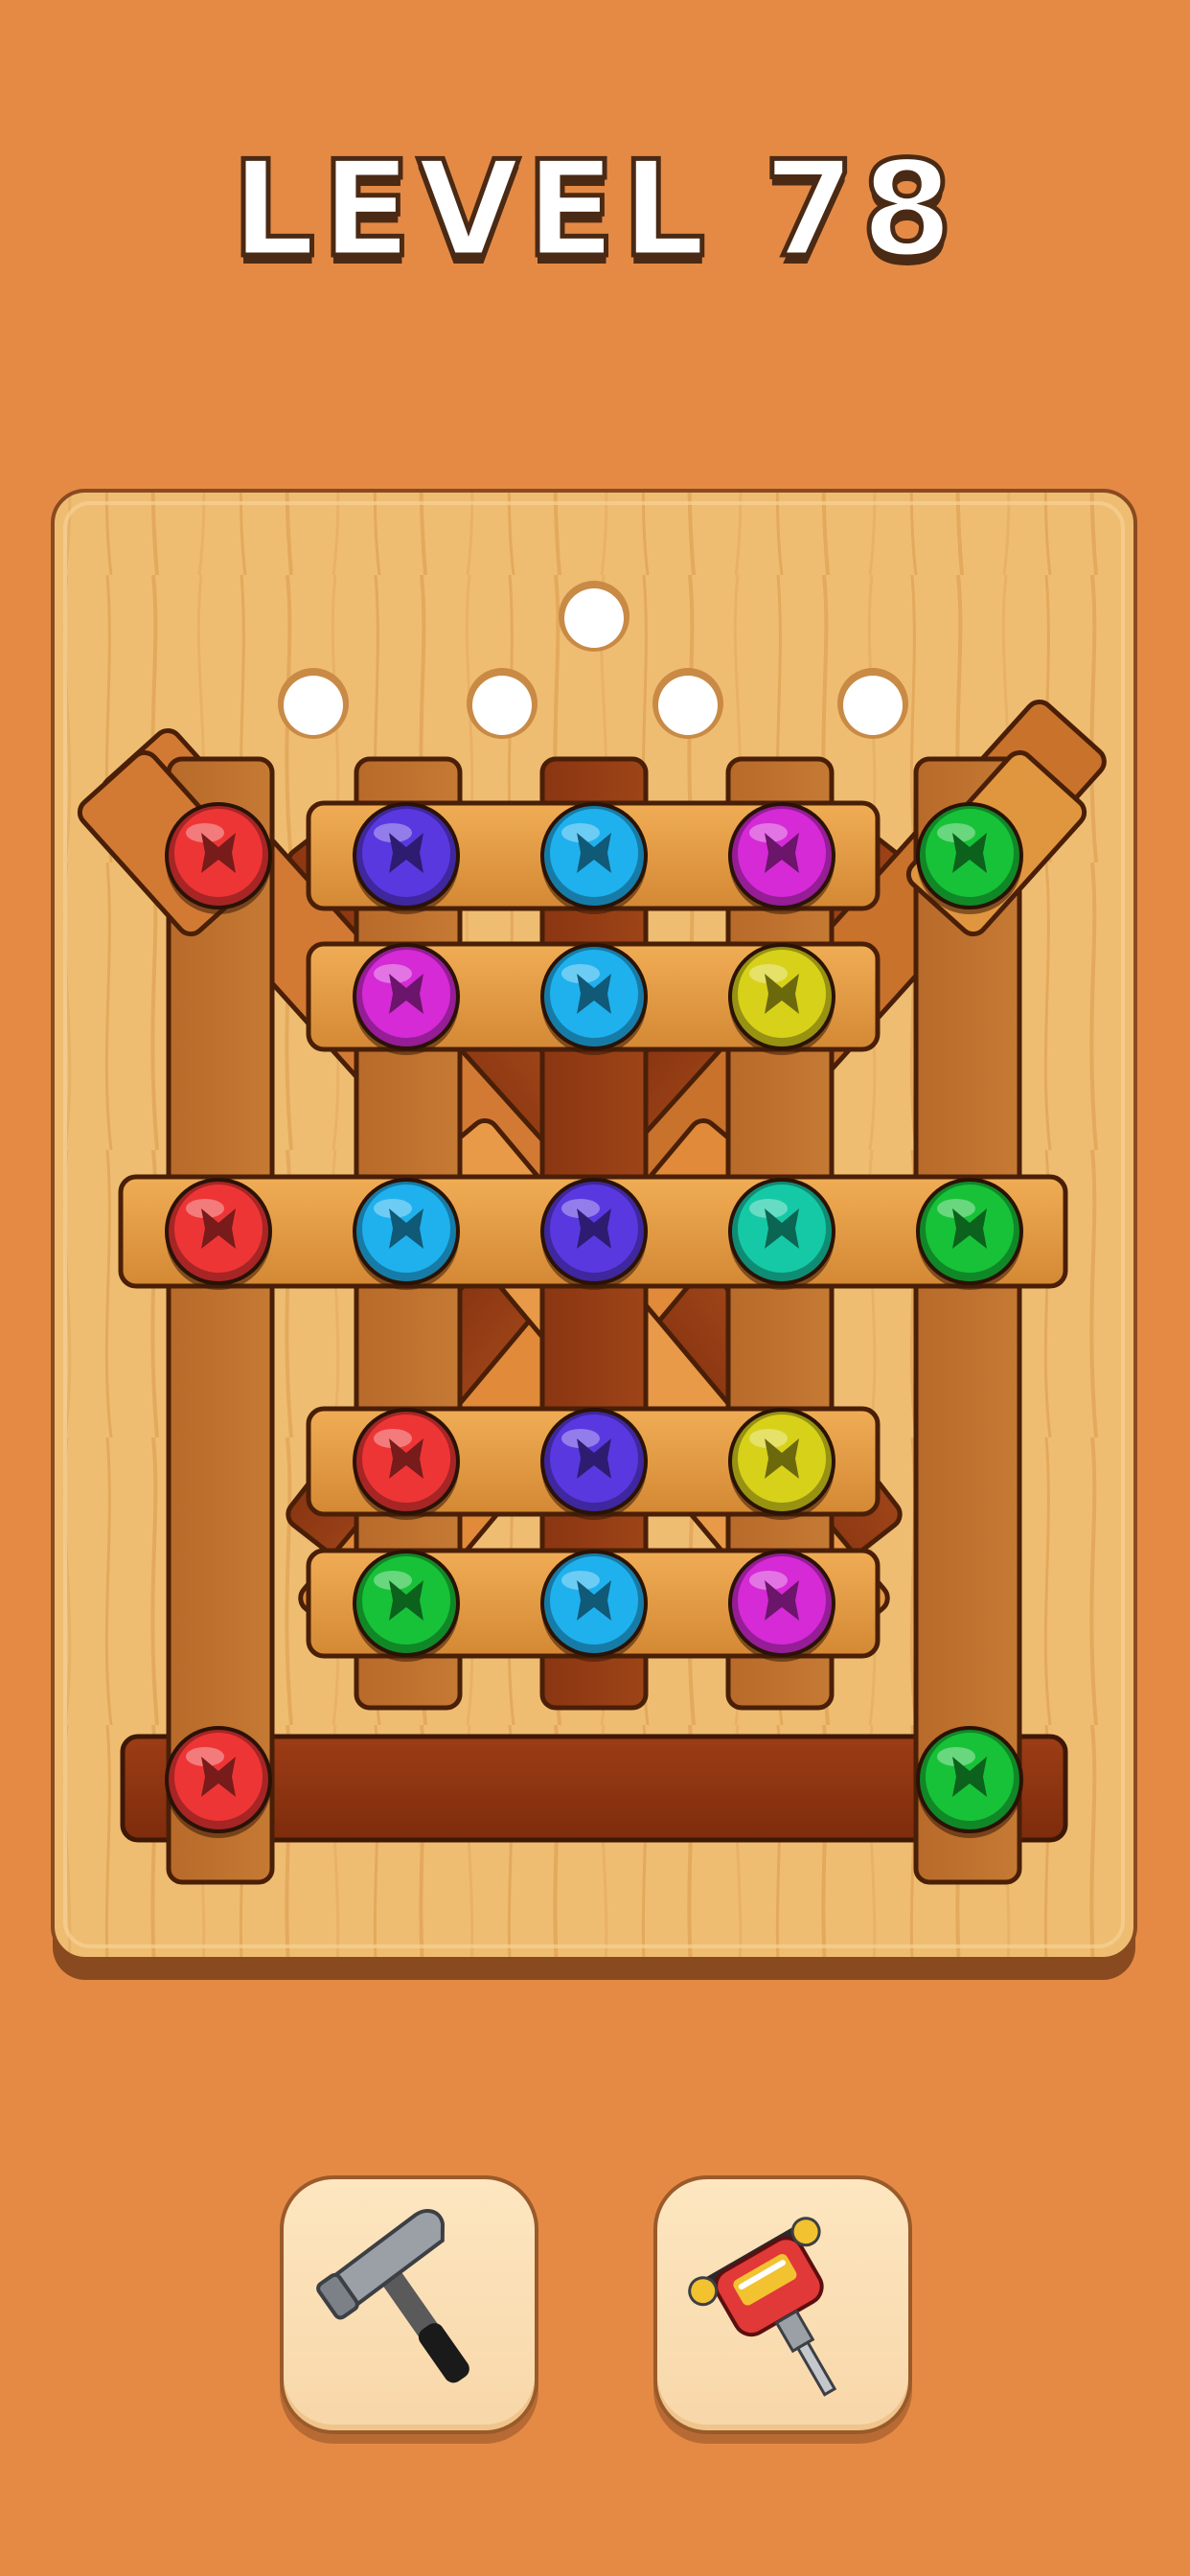 The image size is (1190, 2576). I want to click on hammer-button, so click(409, 2304).